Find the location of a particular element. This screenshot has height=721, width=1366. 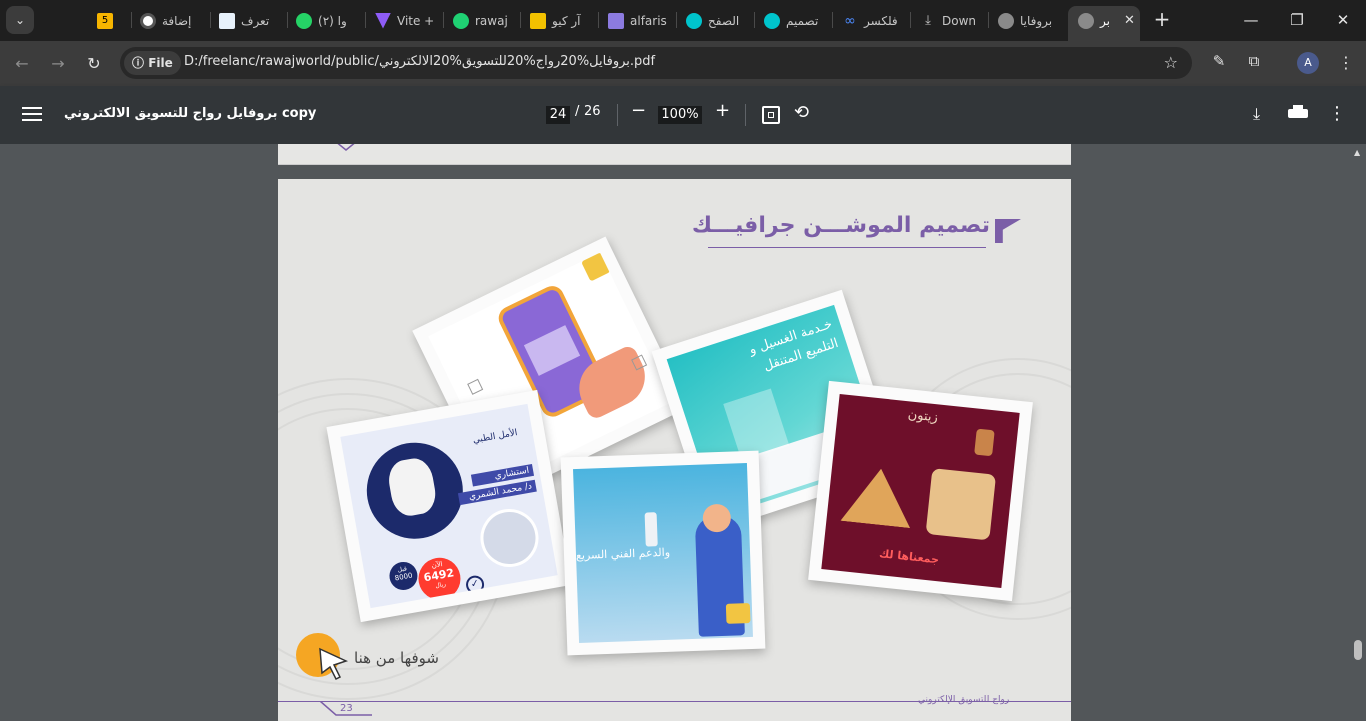

extensions-icon: ⧉ is located at coordinates (1254, 63).